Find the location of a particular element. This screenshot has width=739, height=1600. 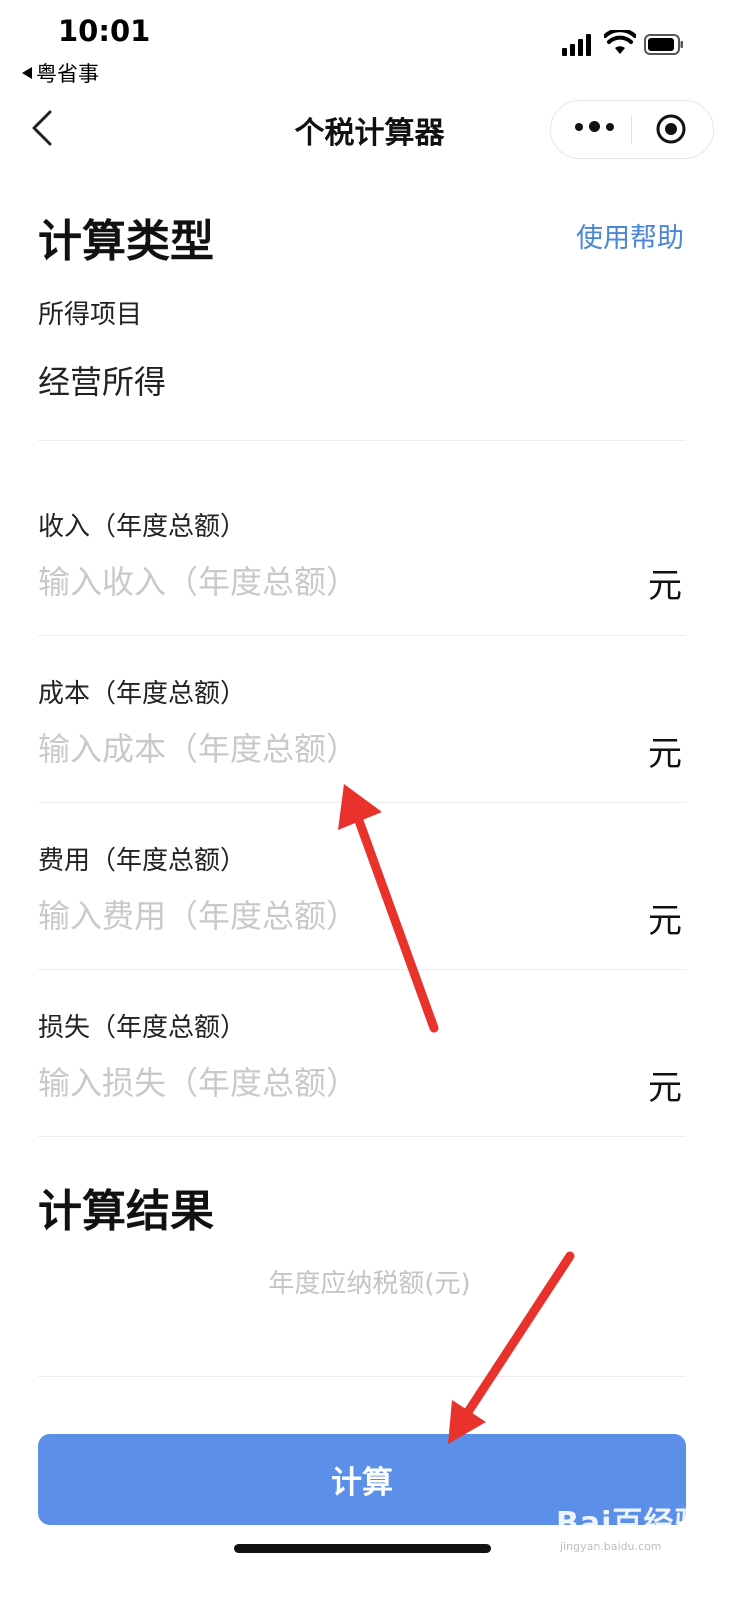

miniprogram-capsule is located at coordinates (632, 129).